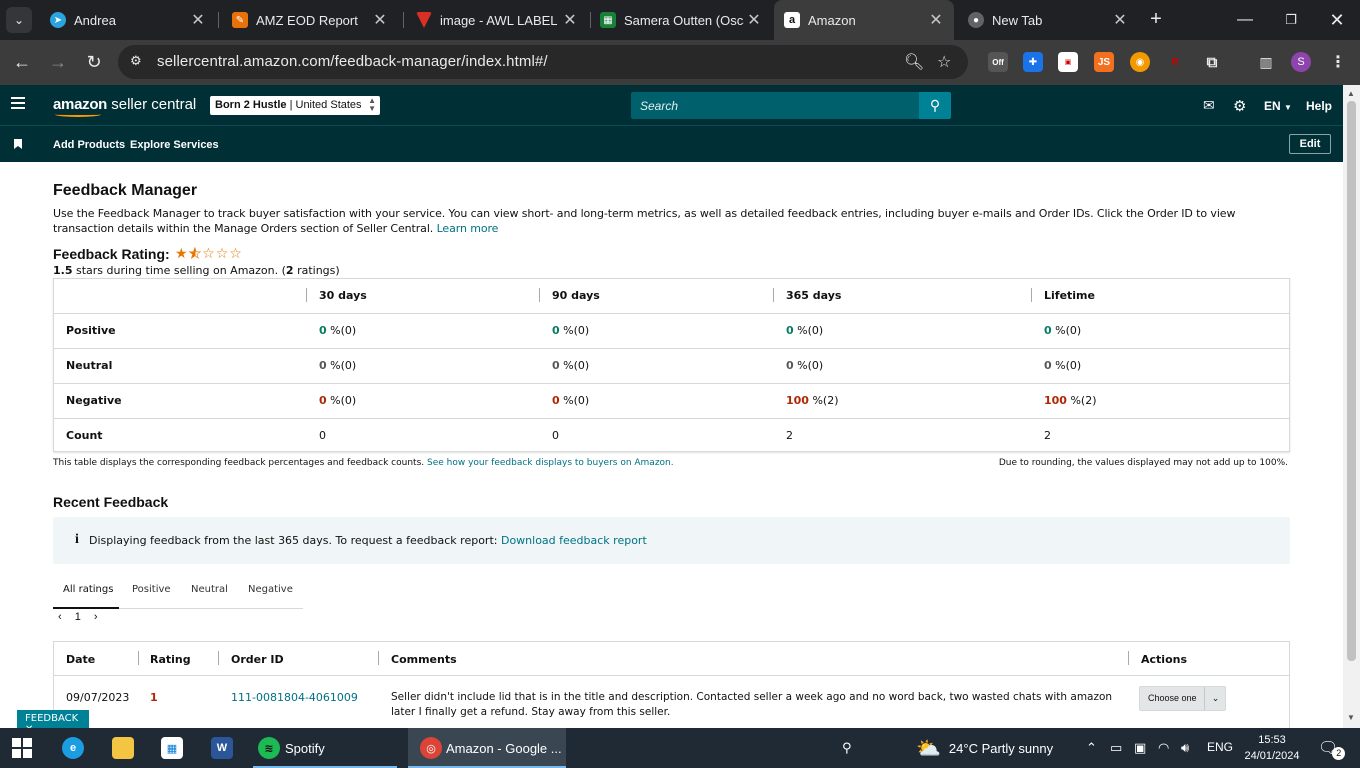 The width and height of the screenshot is (1360, 768). What do you see at coordinates (209, 589) in the screenshot?
I see `tab-neutral: Neutral` at bounding box center [209, 589].